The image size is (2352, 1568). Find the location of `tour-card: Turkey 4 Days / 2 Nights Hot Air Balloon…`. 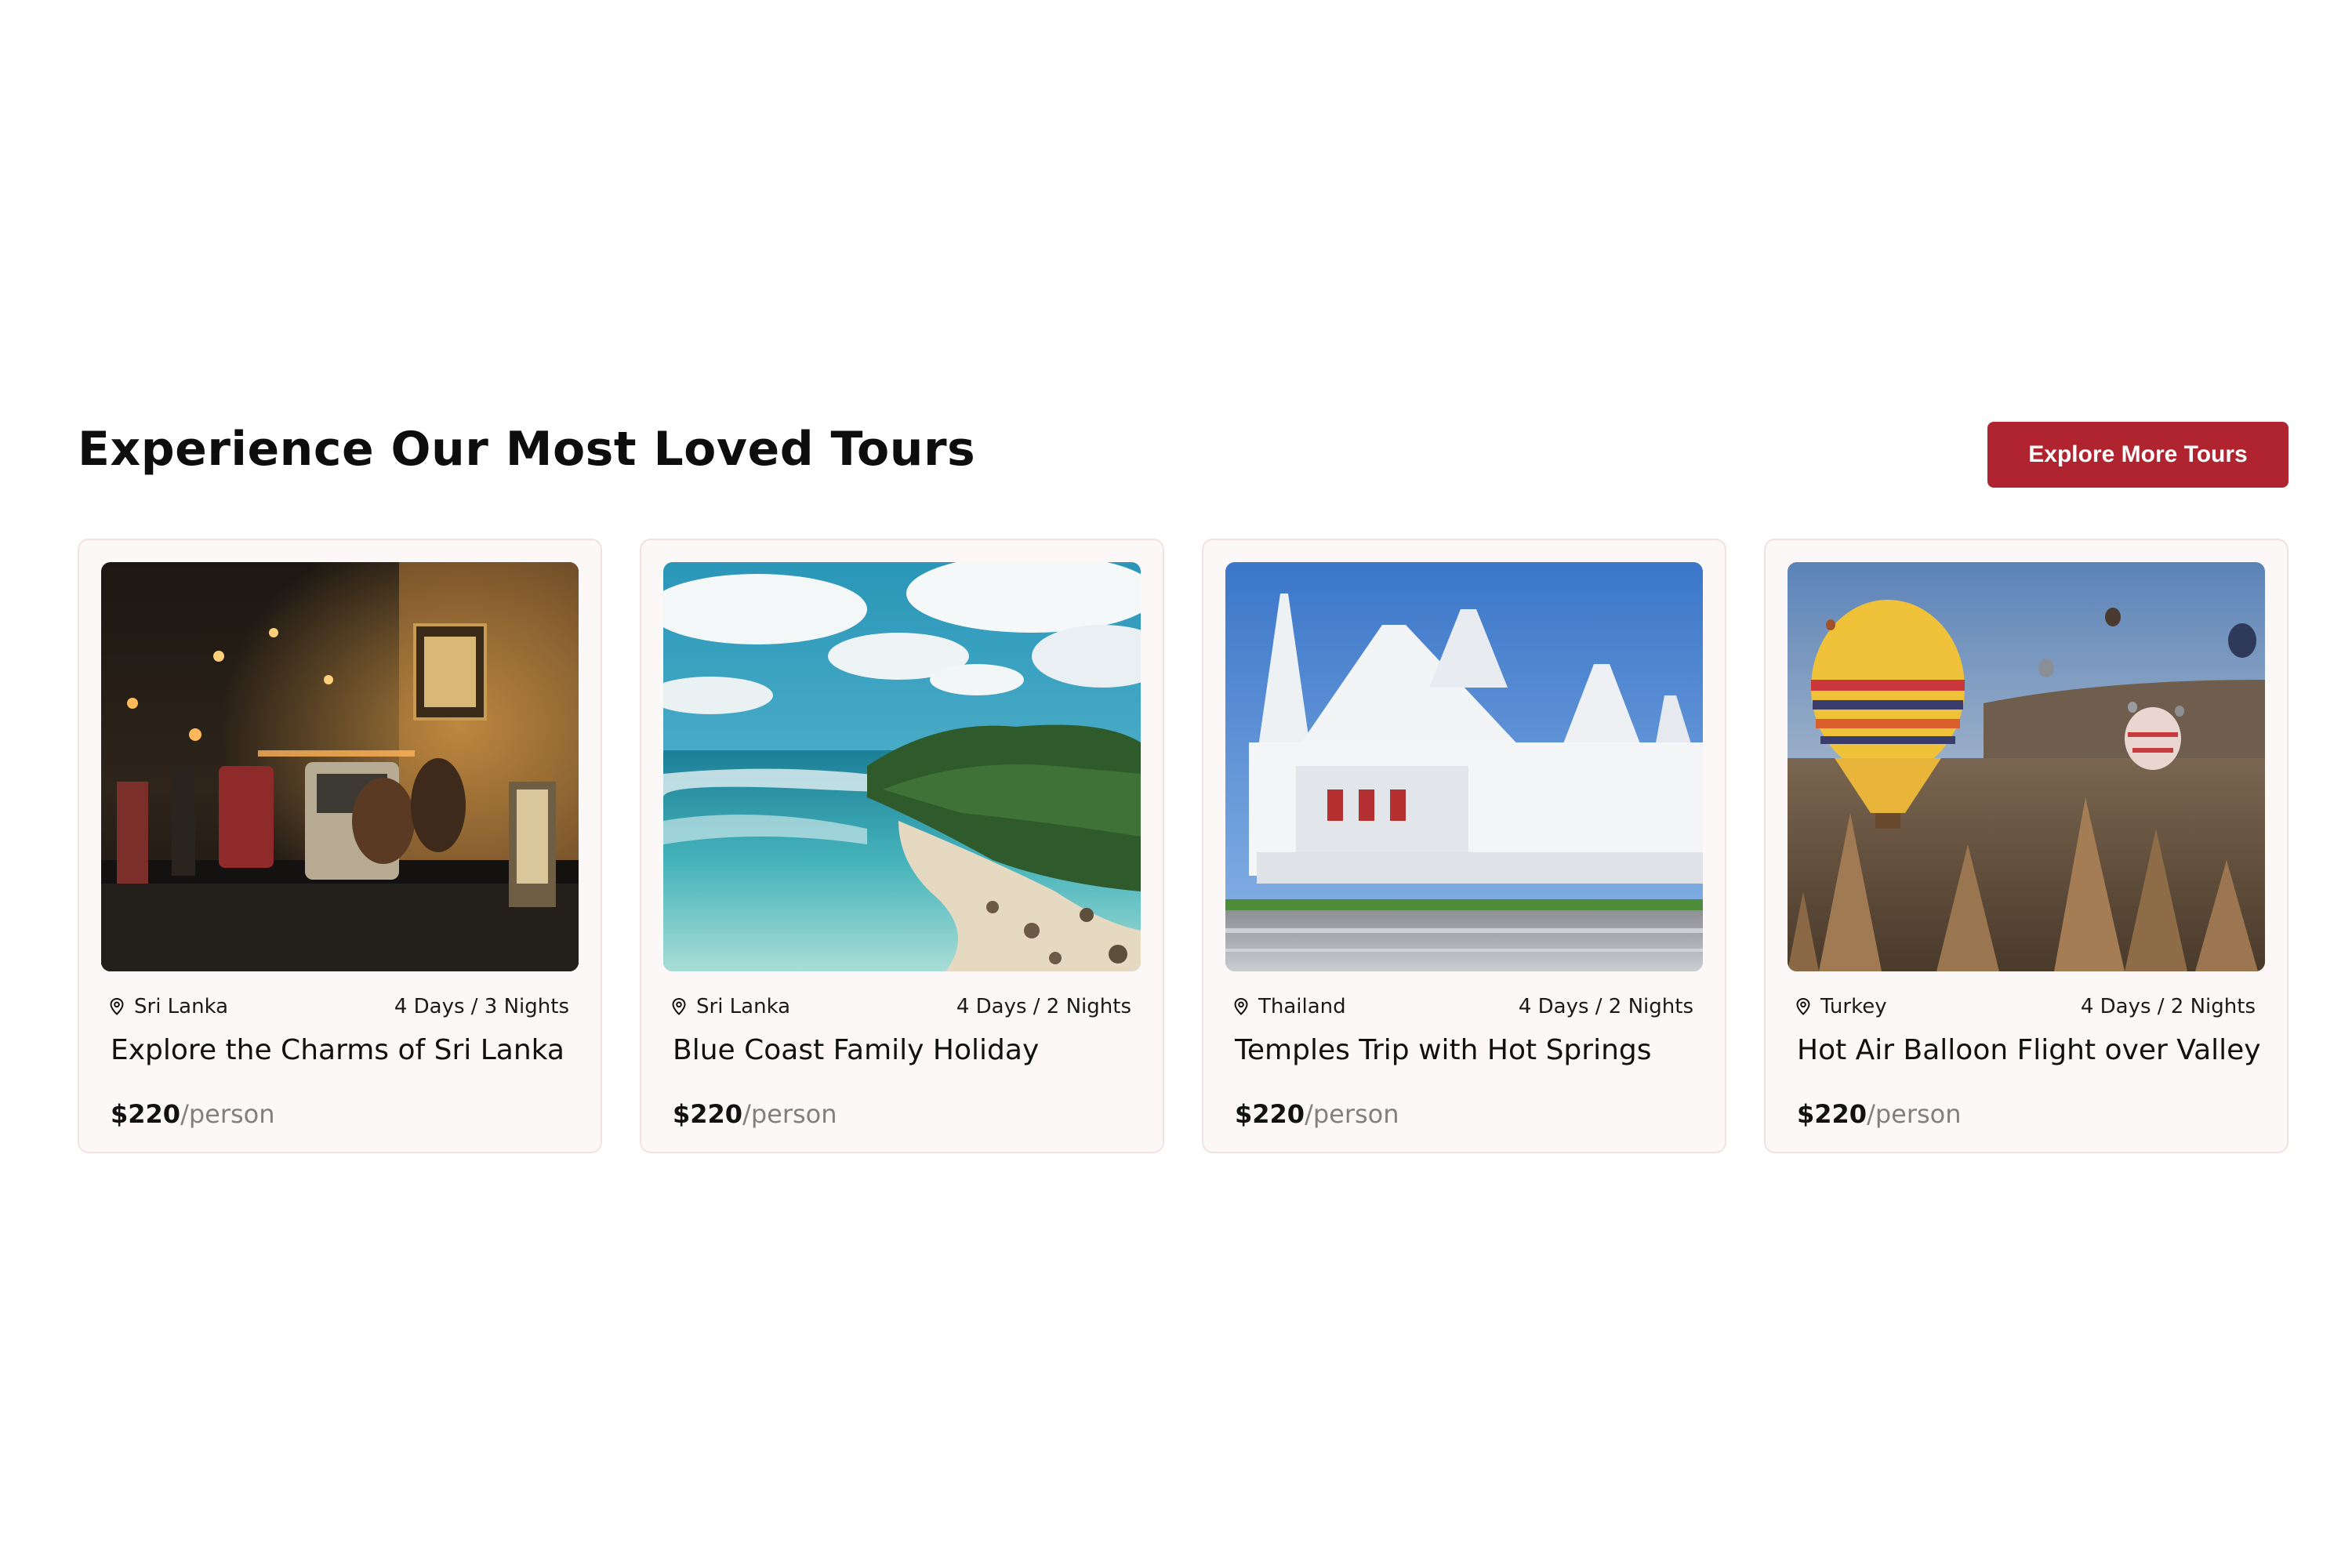

tour-card: Turkey 4 Days / 2 Nights Hot Air Balloon… is located at coordinates (2026, 846).